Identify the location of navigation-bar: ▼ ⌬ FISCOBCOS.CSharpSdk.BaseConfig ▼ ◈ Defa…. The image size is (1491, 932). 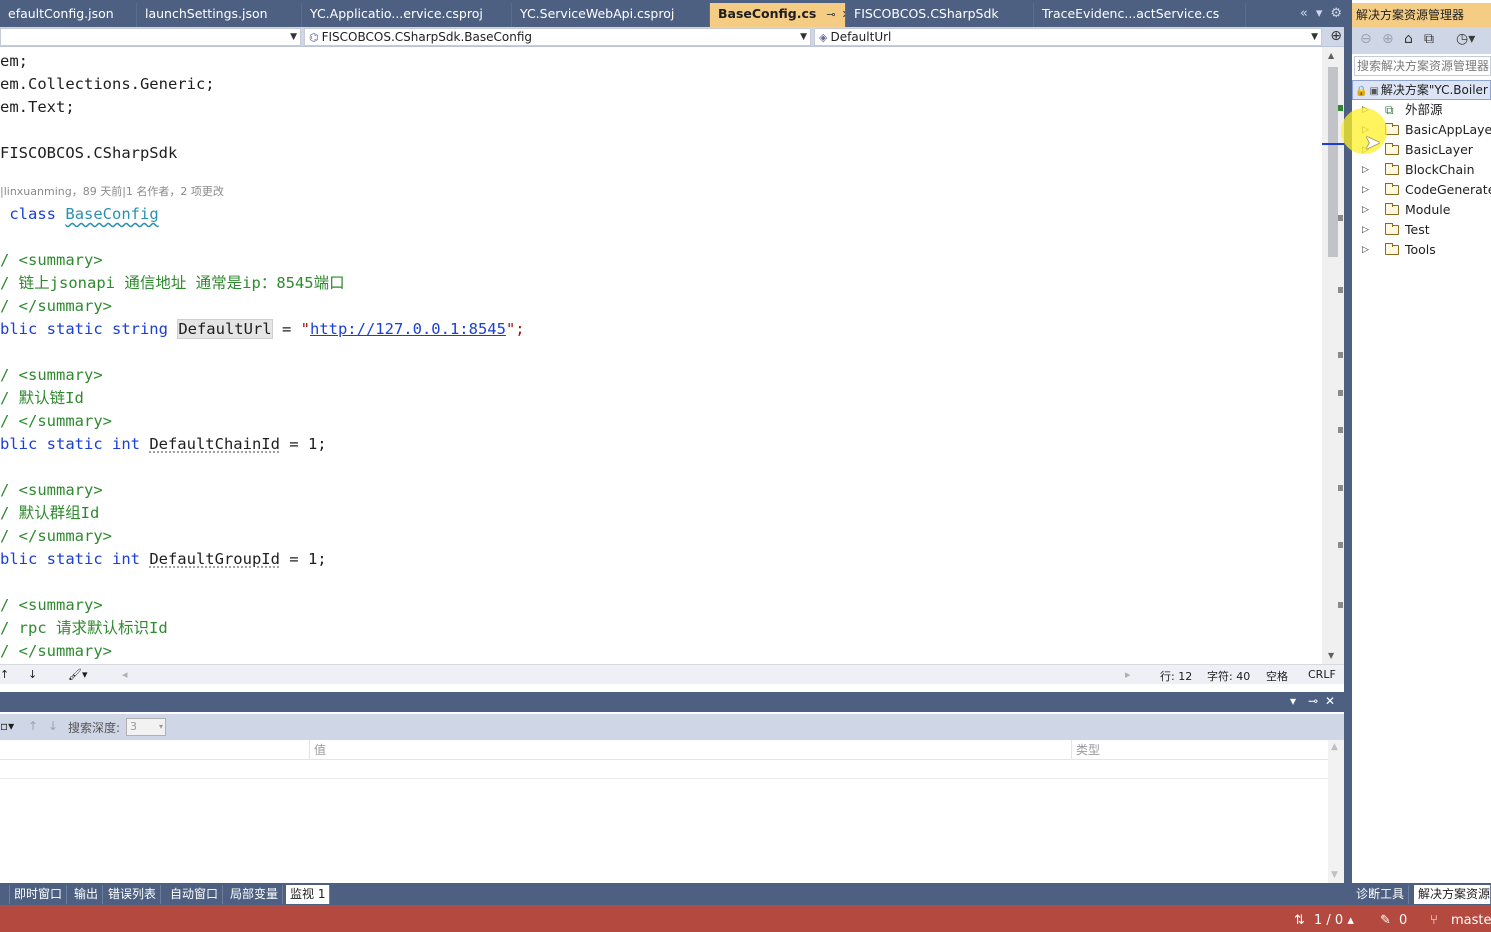
(674, 37).